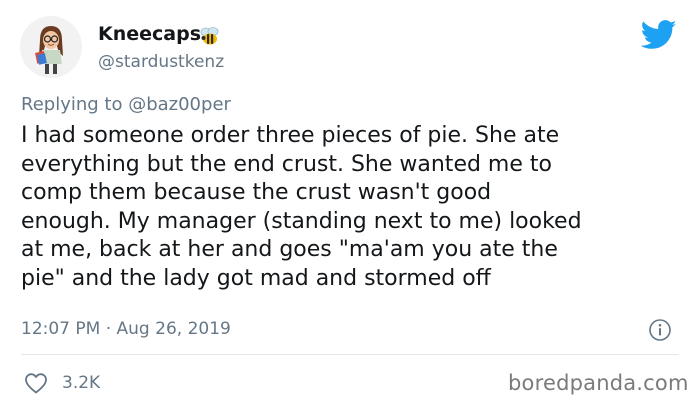 The width and height of the screenshot is (700, 410). What do you see at coordinates (659, 35) in the screenshot?
I see `twitter-bird-icon` at bounding box center [659, 35].